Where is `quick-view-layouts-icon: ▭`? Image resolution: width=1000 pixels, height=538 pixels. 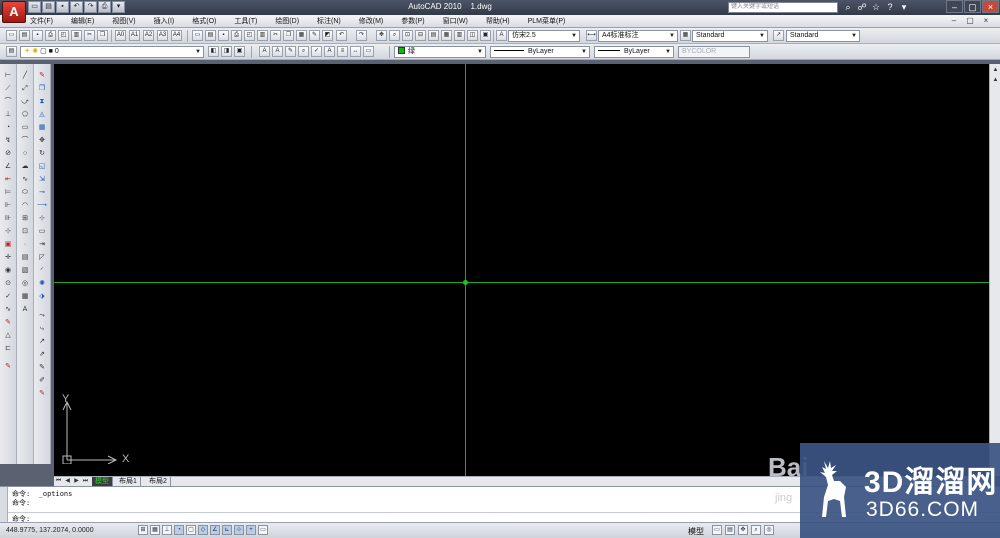
quick-view-layouts-icon: ▭ is located at coordinates (717, 530).